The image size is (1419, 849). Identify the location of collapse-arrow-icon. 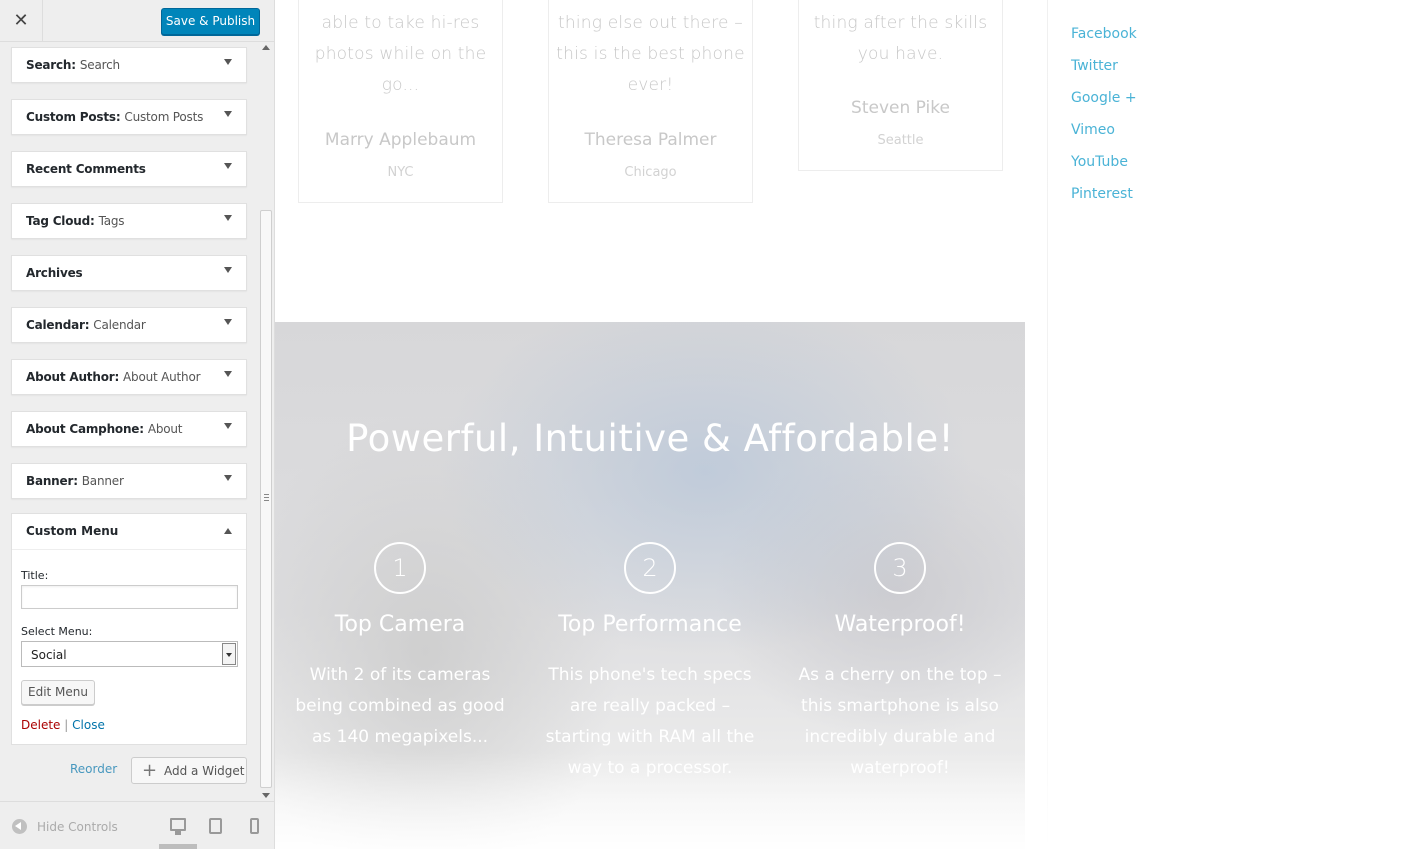
(19, 826).